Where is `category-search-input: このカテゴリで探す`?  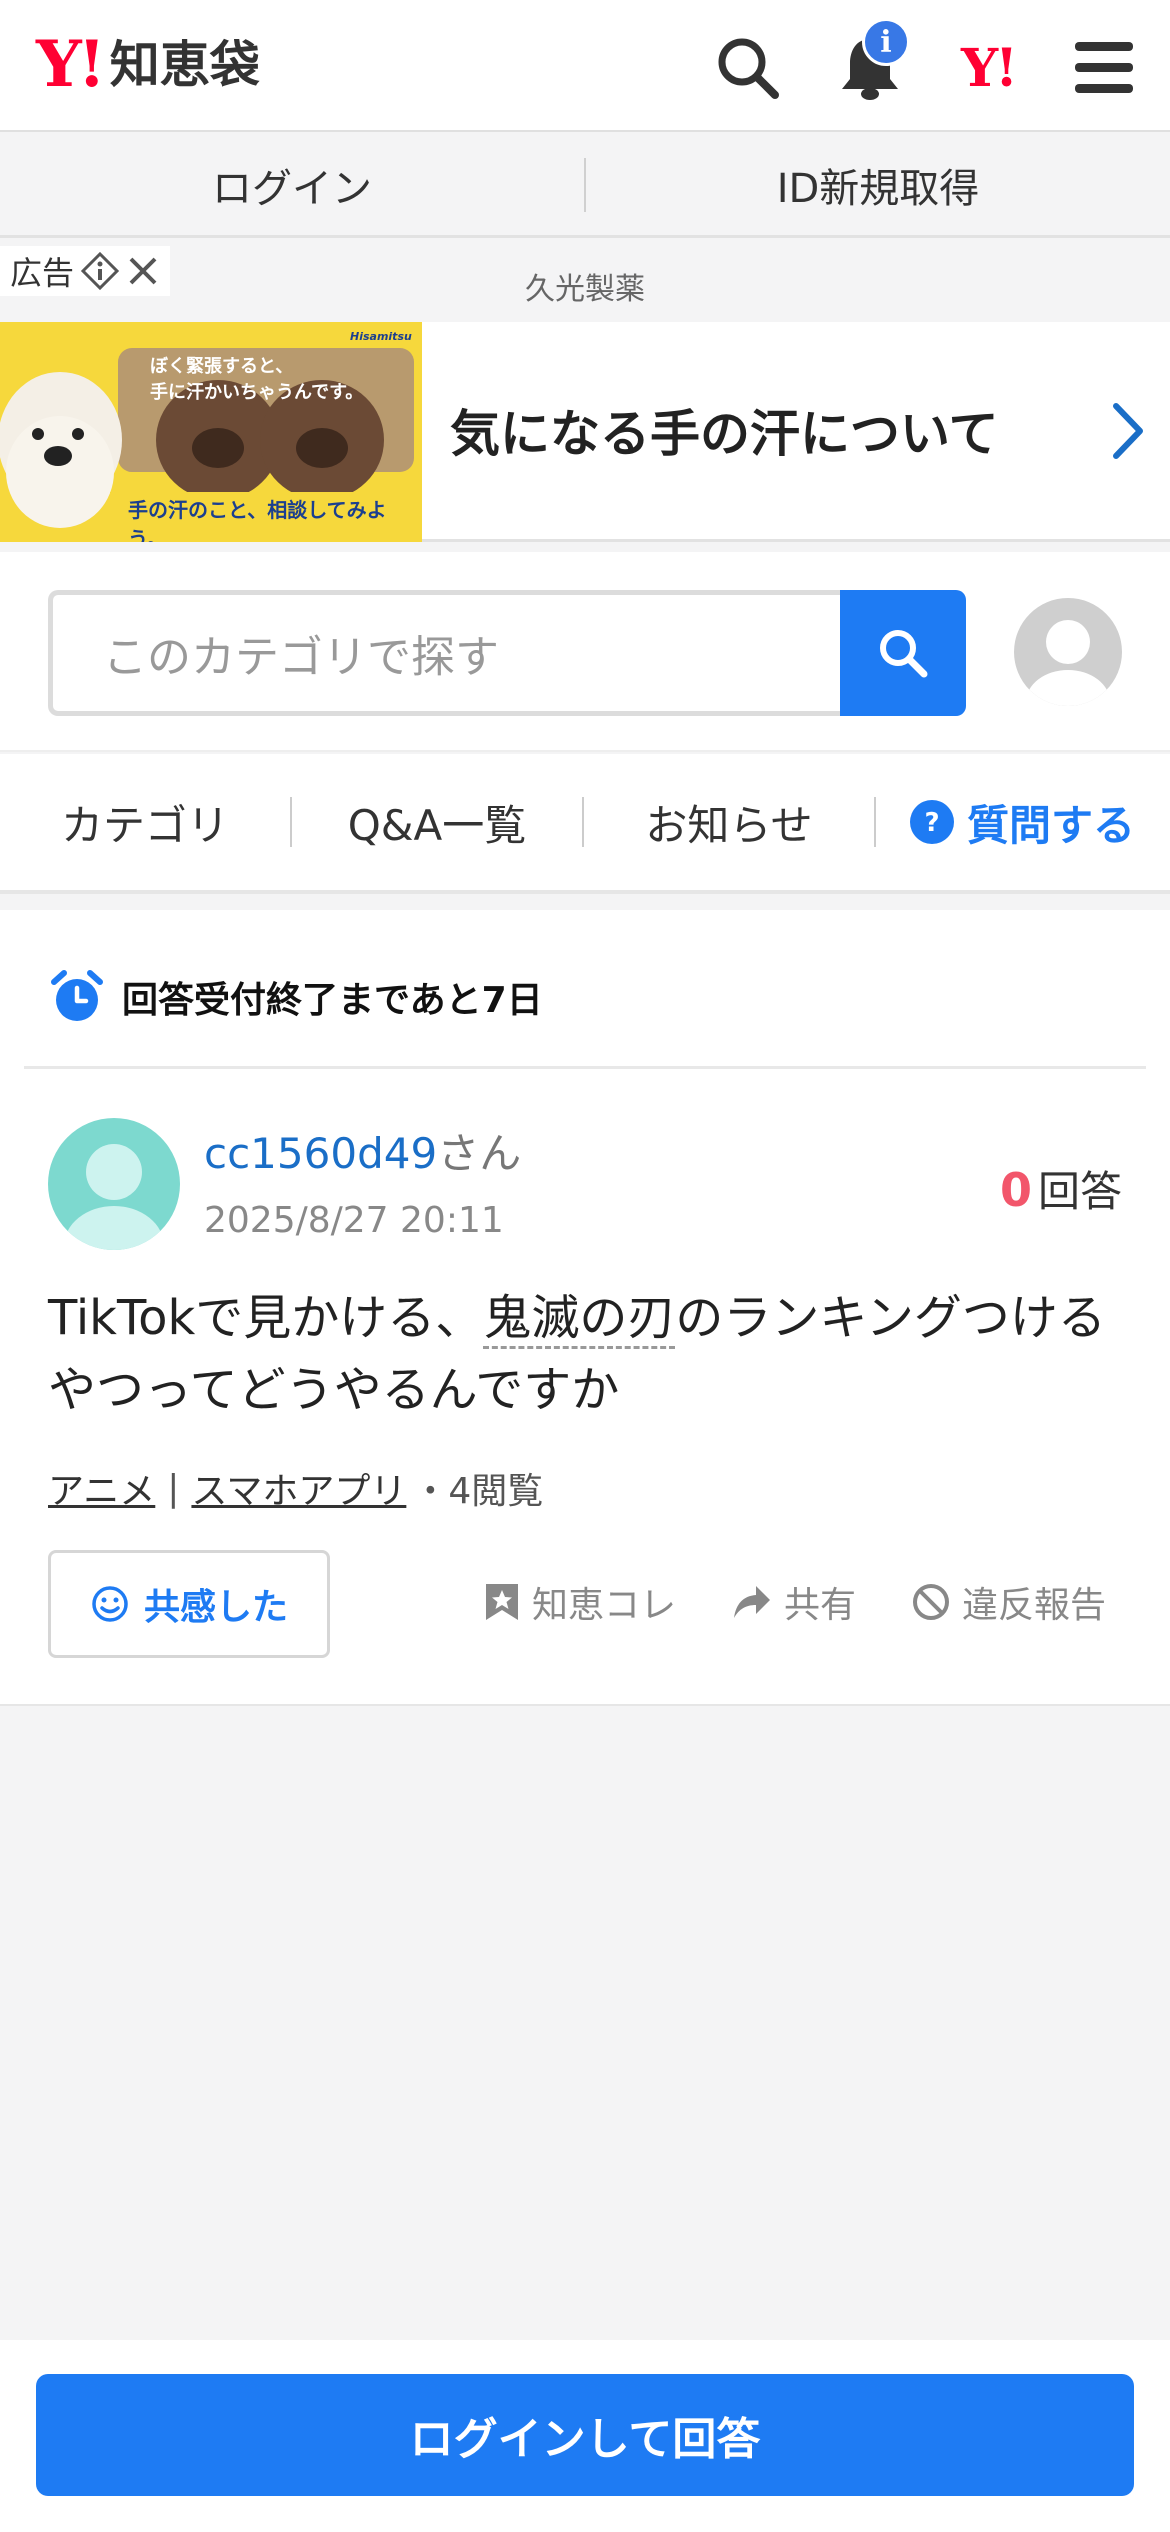
category-search-input: このカテゴリで探す is located at coordinates (448, 653).